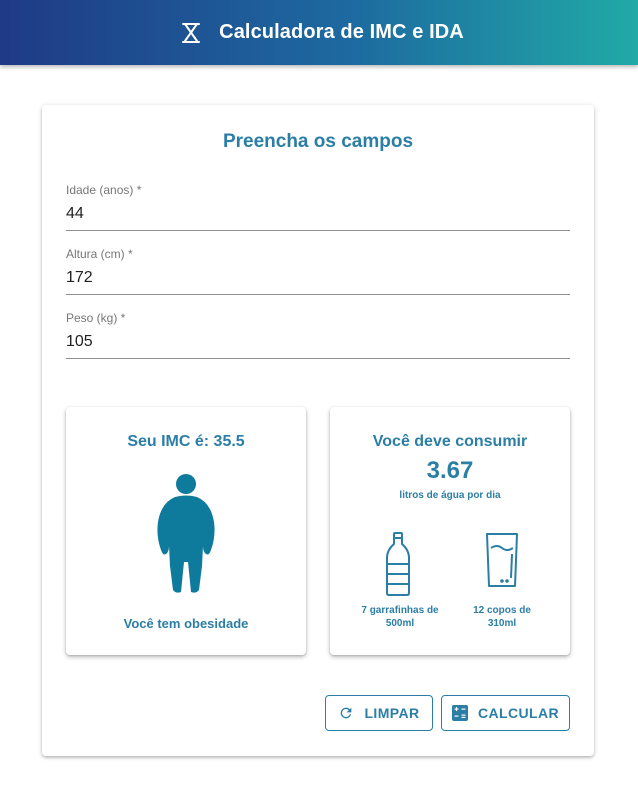 This screenshot has height=801, width=638. I want to click on glasses-caption-line1: 12 copos de, so click(502, 610).